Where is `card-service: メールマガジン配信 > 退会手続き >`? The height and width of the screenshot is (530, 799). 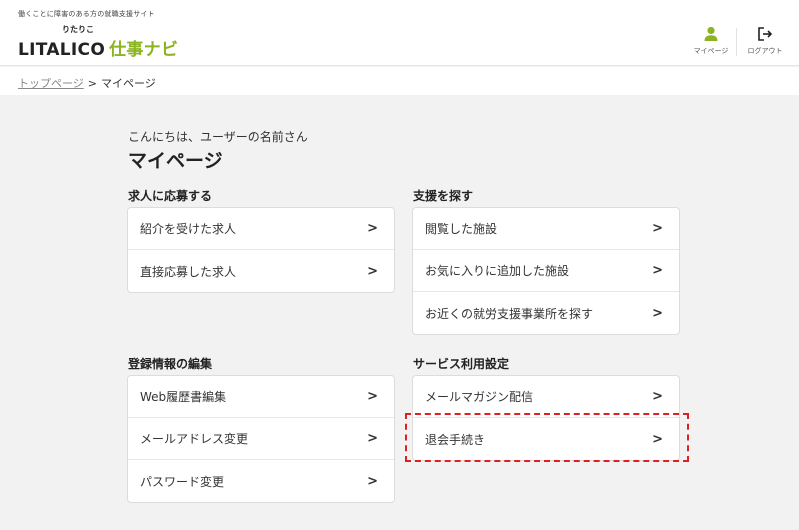 card-service: メールマガジン配信 > 退会手続き > is located at coordinates (546, 418).